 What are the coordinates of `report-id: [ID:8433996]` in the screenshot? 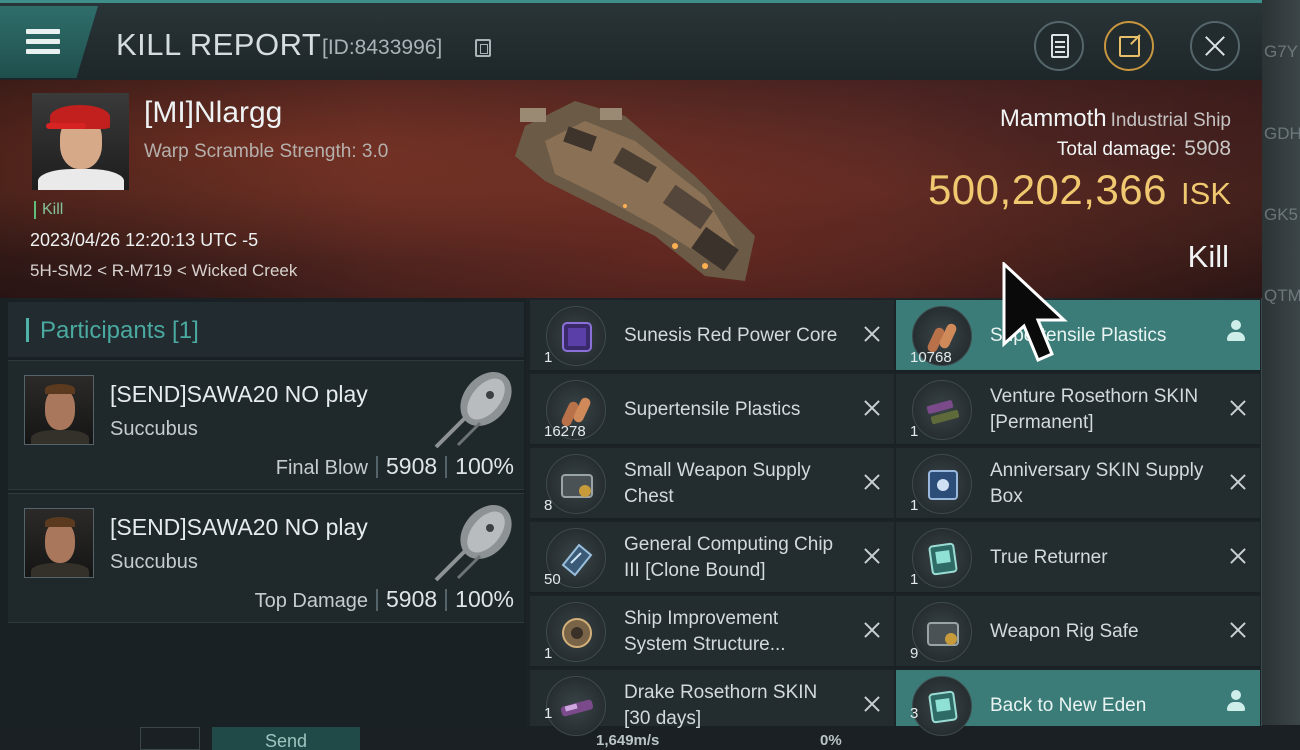 It's located at (382, 47).